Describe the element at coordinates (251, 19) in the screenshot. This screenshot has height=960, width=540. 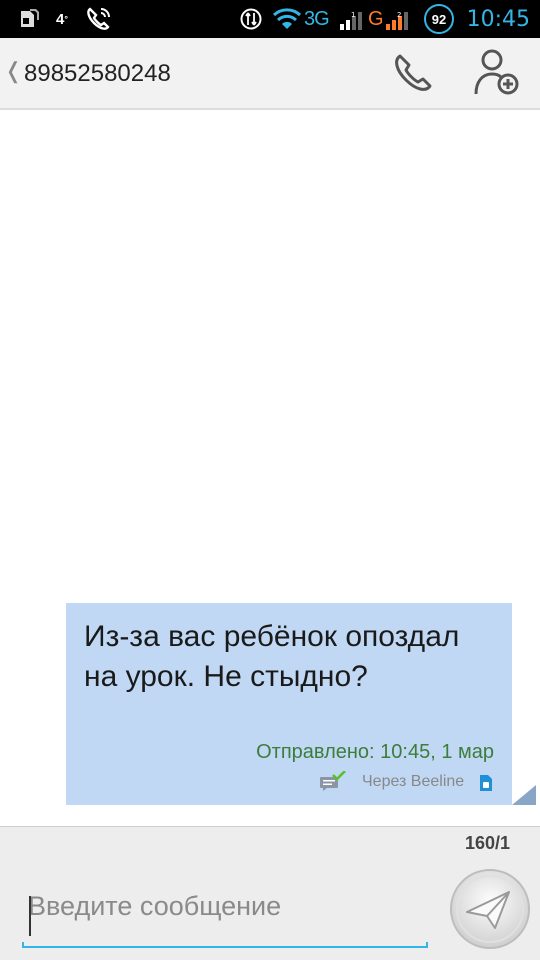
I see `data-sync-icon` at that location.